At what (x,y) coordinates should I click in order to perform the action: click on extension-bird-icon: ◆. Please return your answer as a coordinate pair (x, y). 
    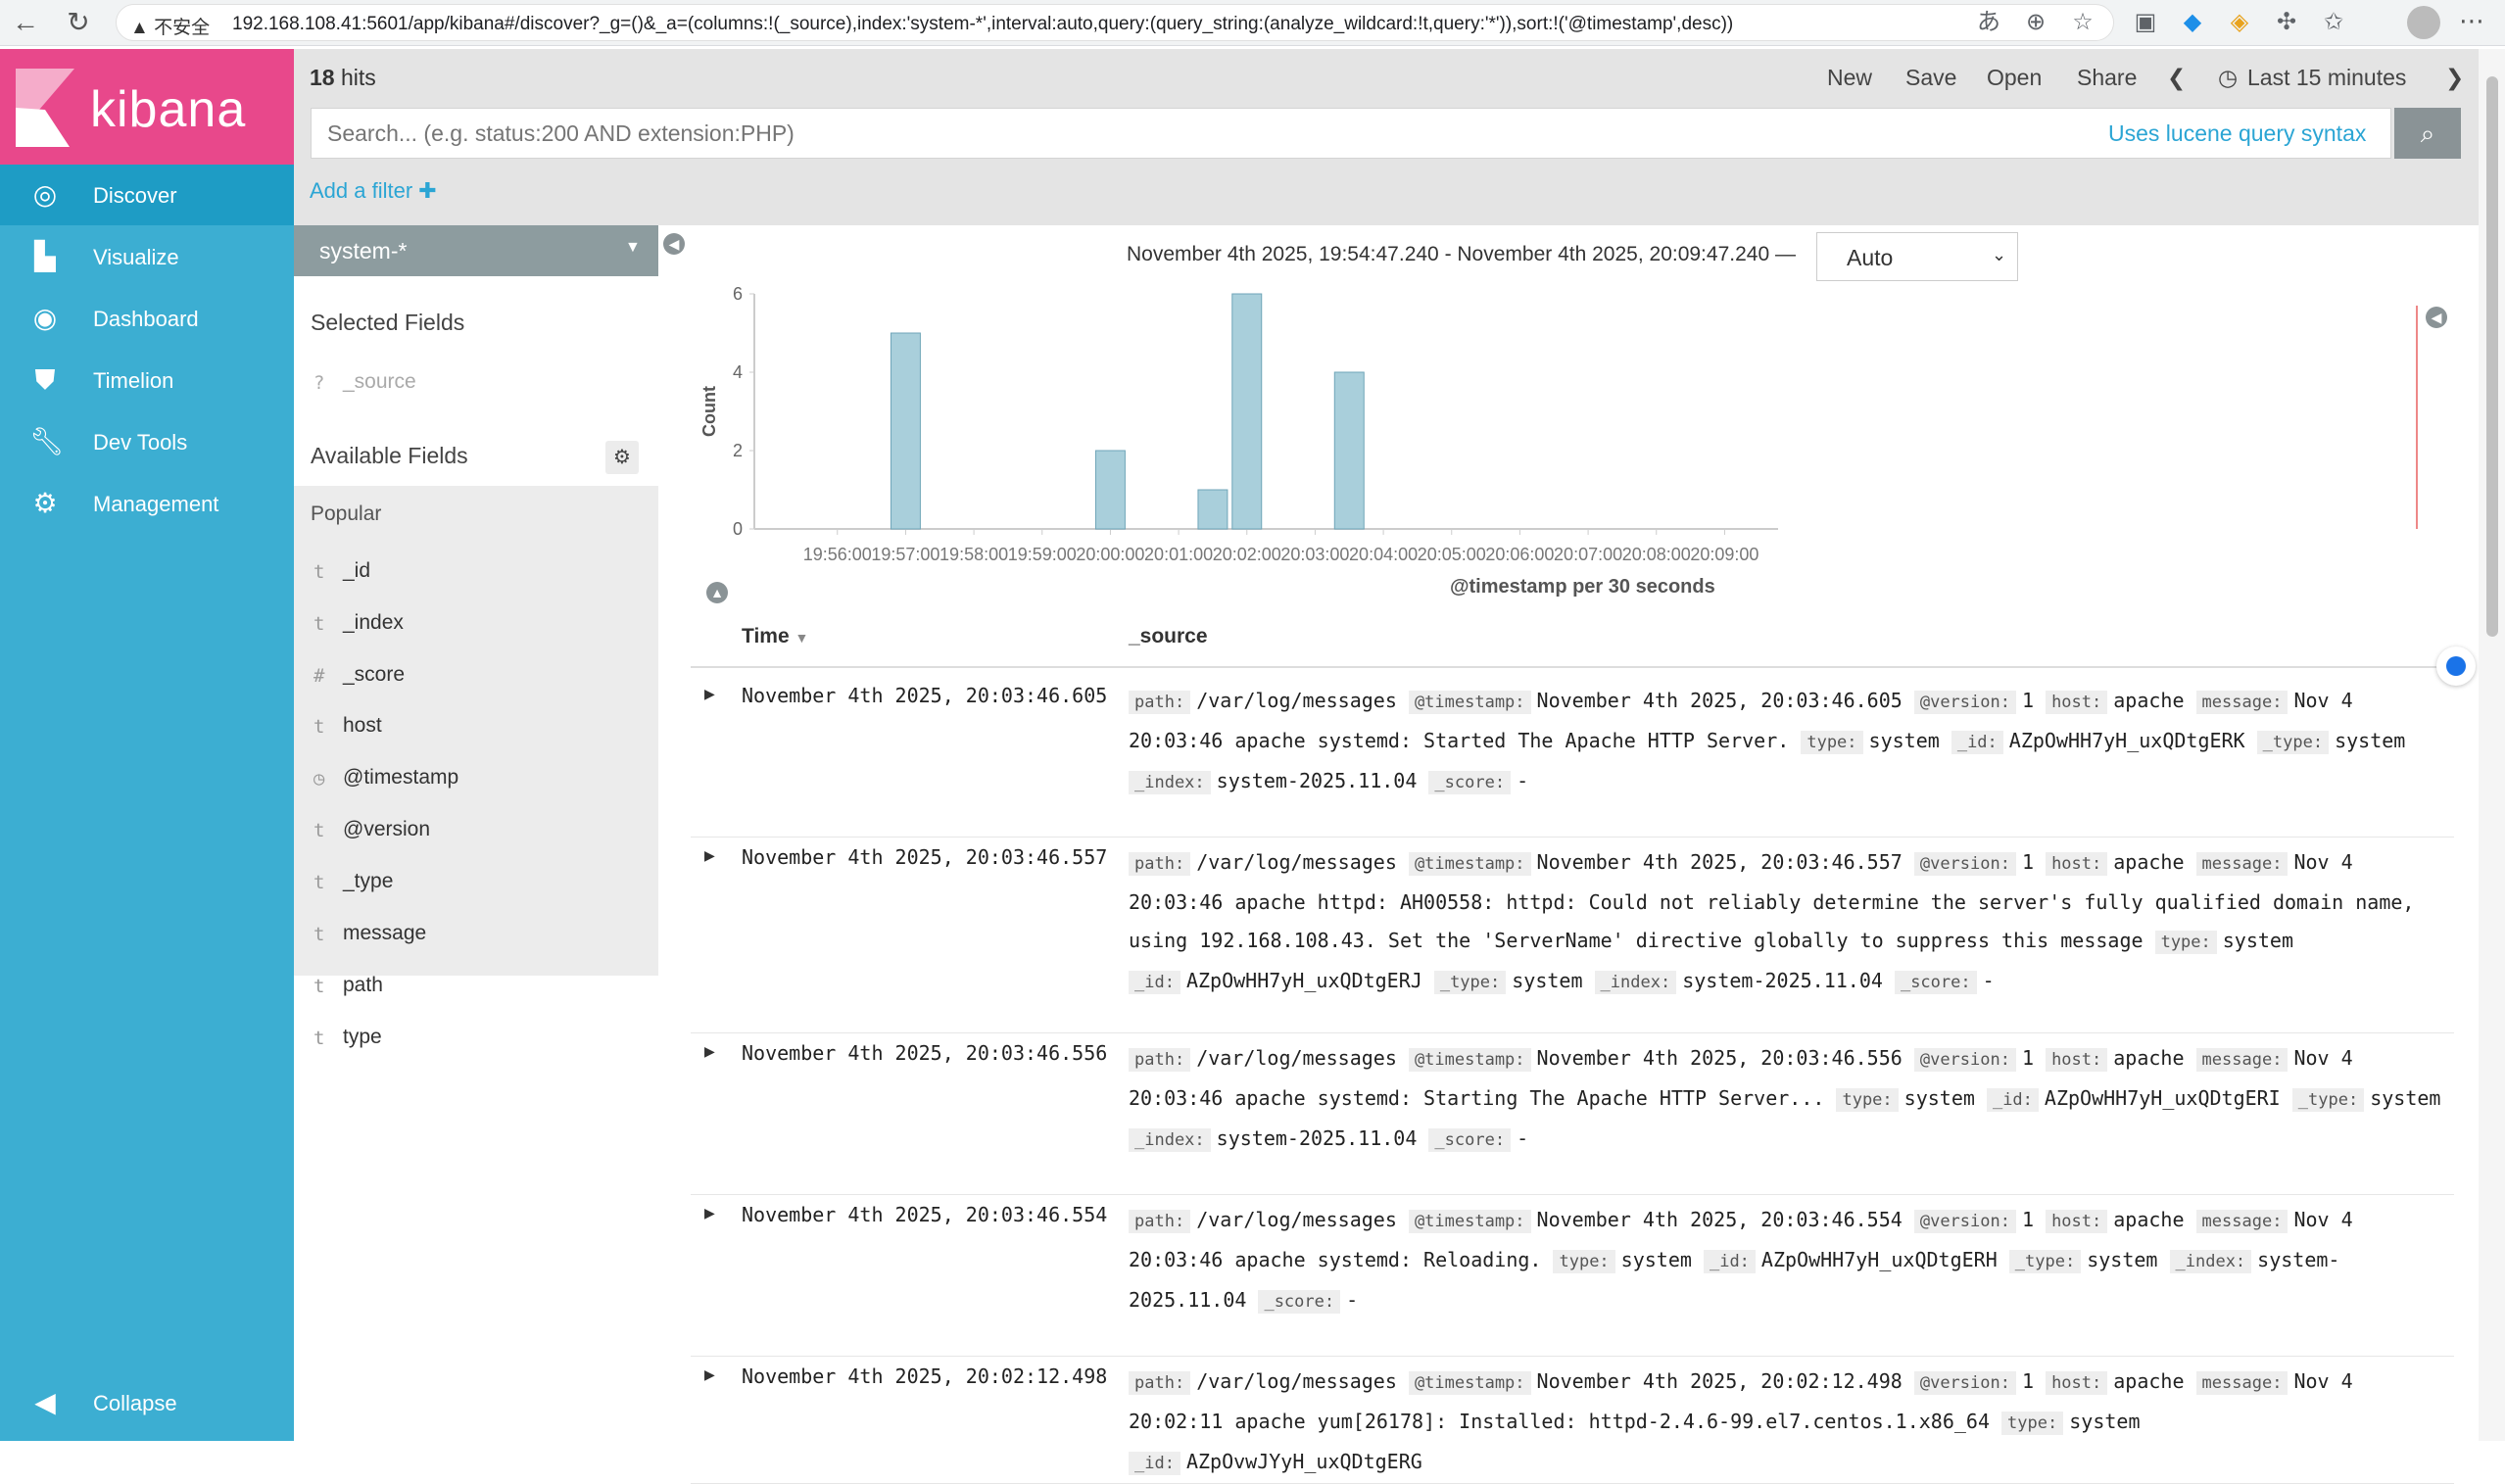
    Looking at the image, I should click on (2193, 22).